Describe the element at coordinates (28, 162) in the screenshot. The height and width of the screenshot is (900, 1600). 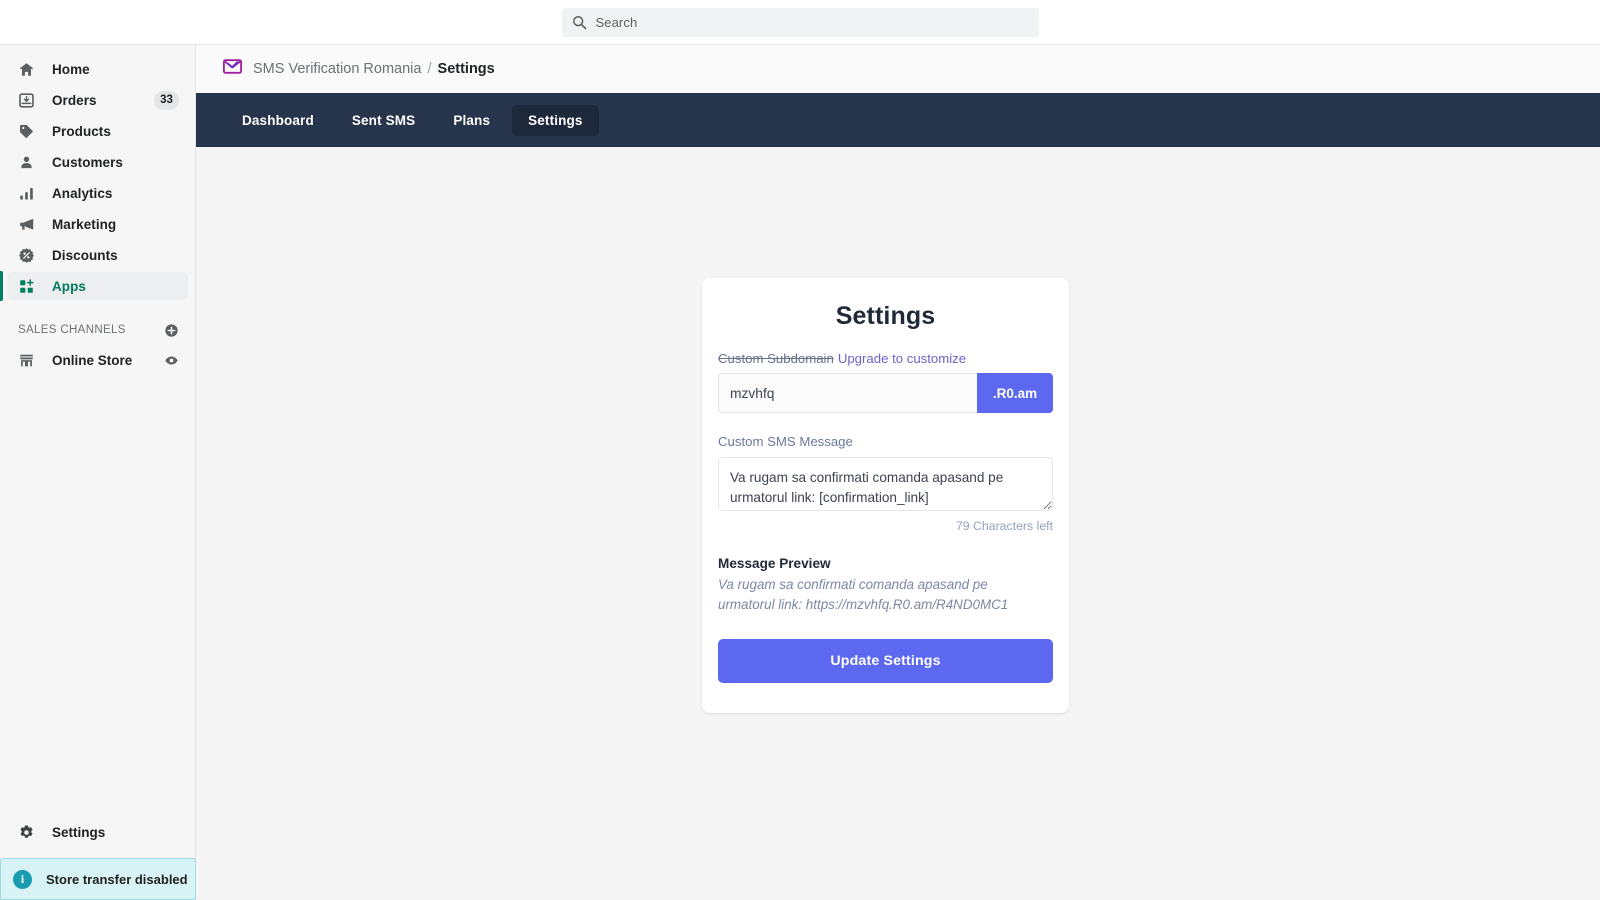
I see `person-icon` at that location.